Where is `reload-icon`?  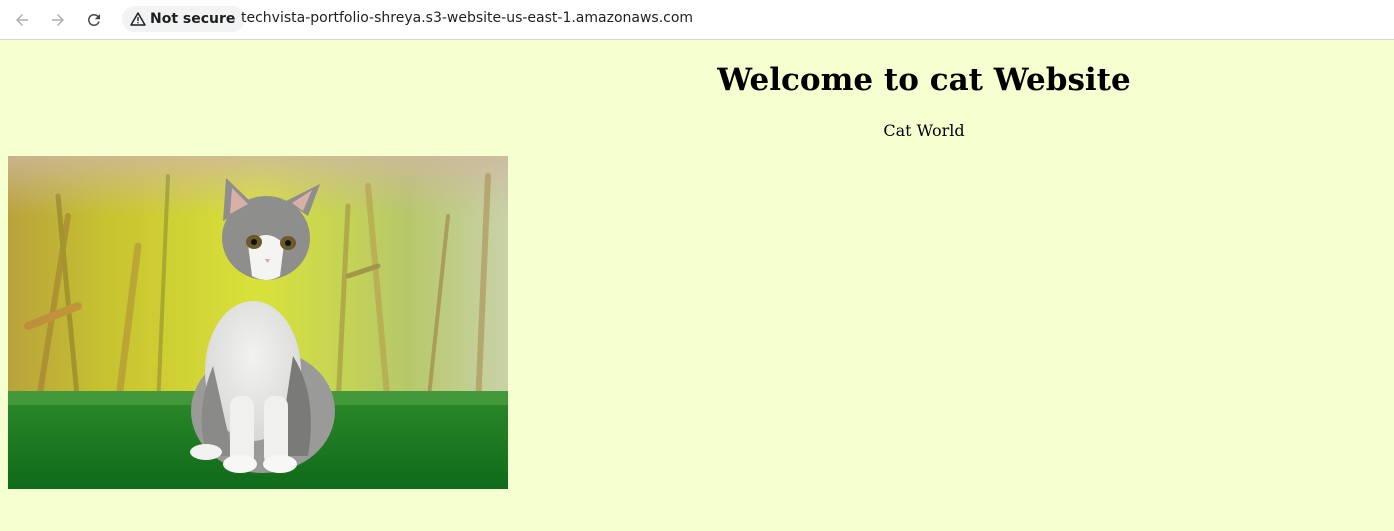 reload-icon is located at coordinates (93, 19).